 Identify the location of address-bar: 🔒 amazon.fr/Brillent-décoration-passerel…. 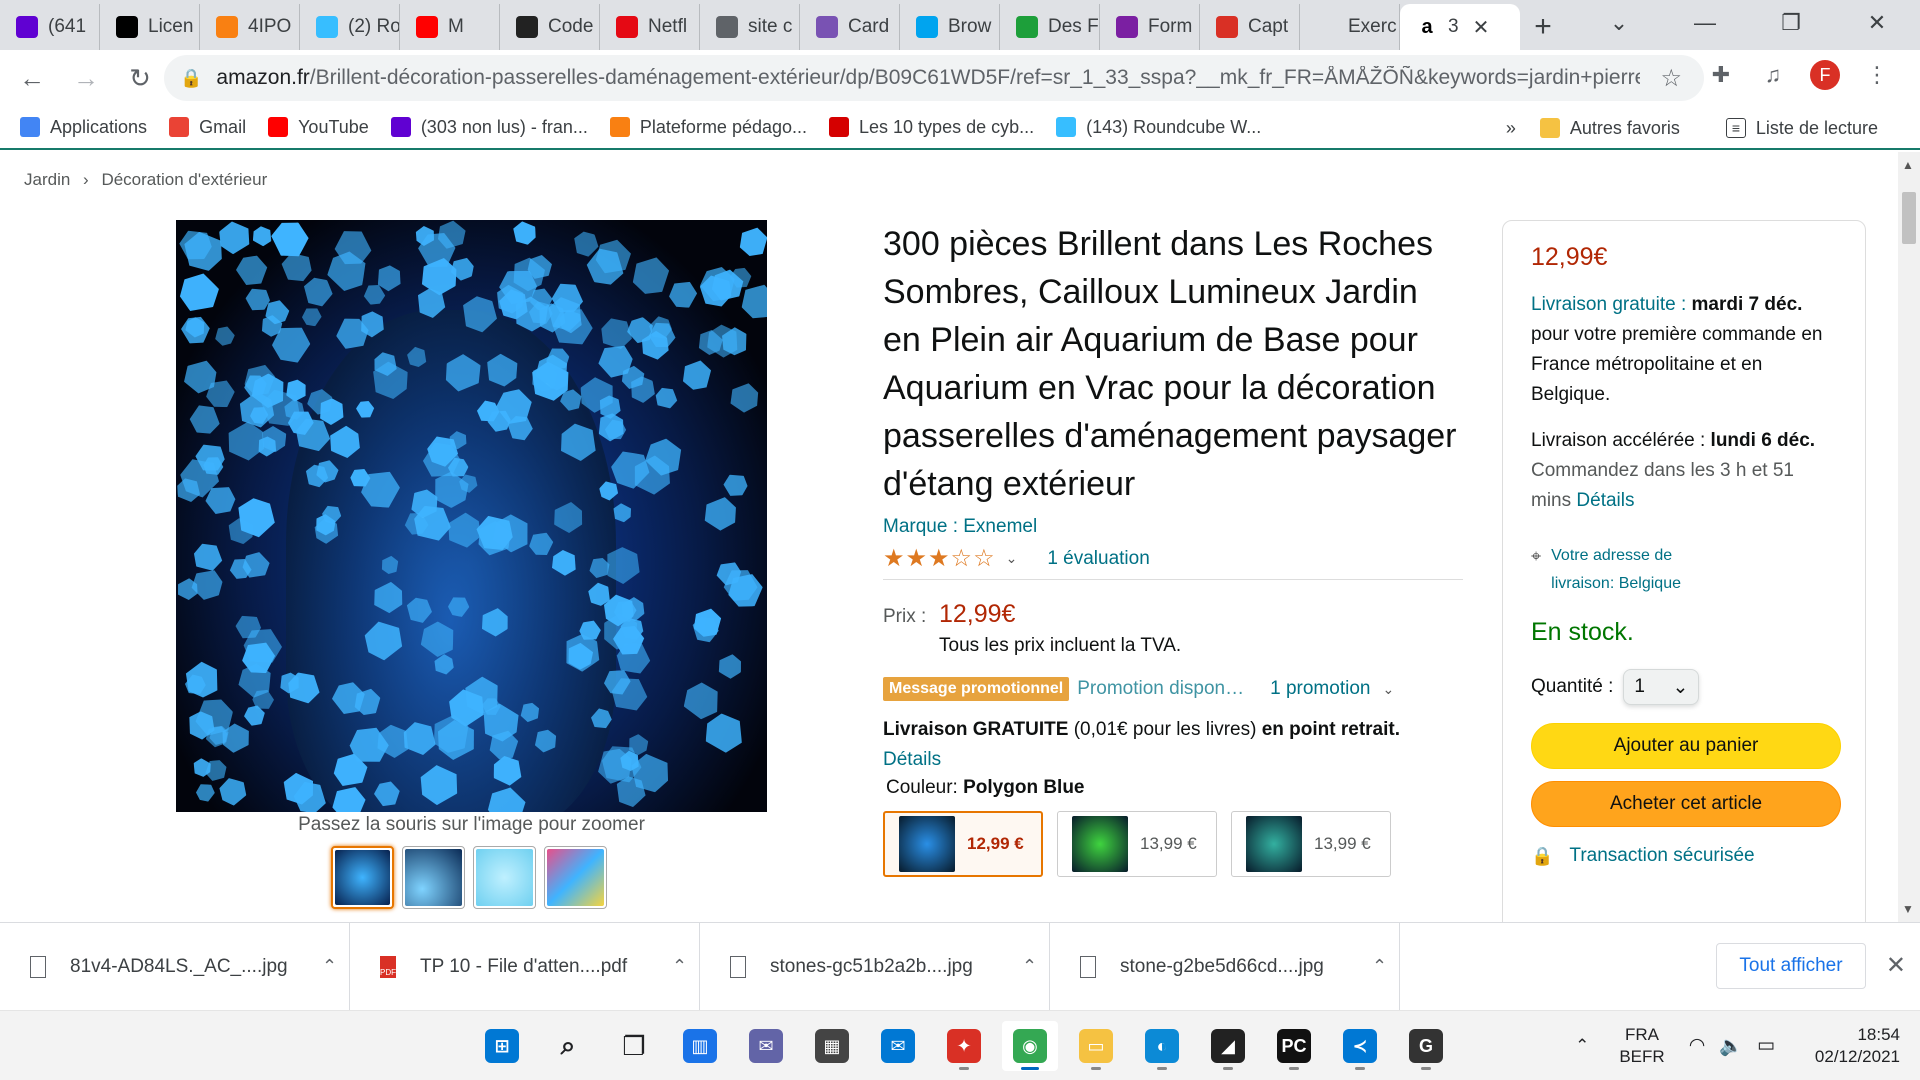
(934, 78).